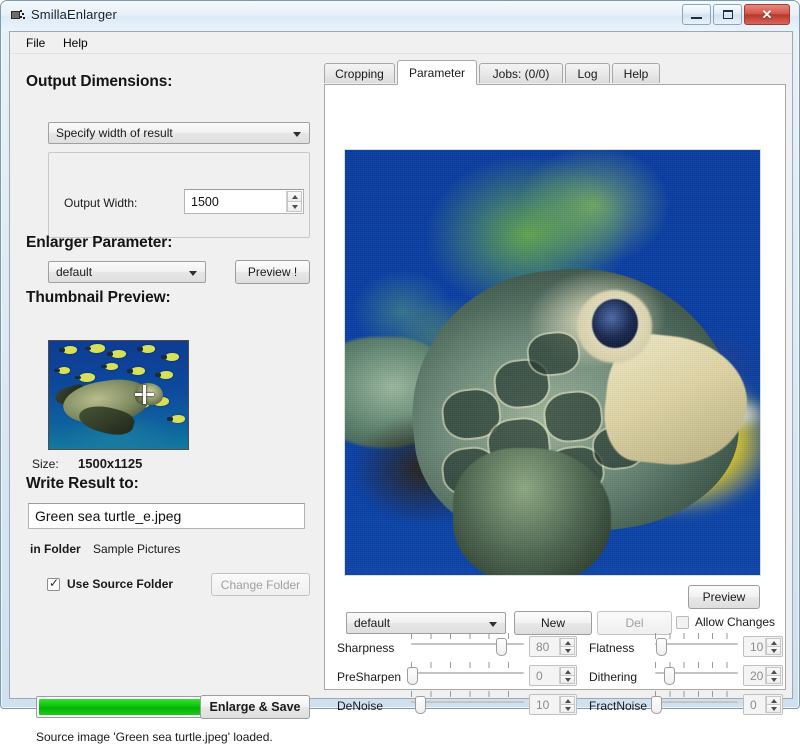 The height and width of the screenshot is (744, 800). What do you see at coordinates (553, 675) in the screenshot?
I see `presharpen-value-input: 0` at bounding box center [553, 675].